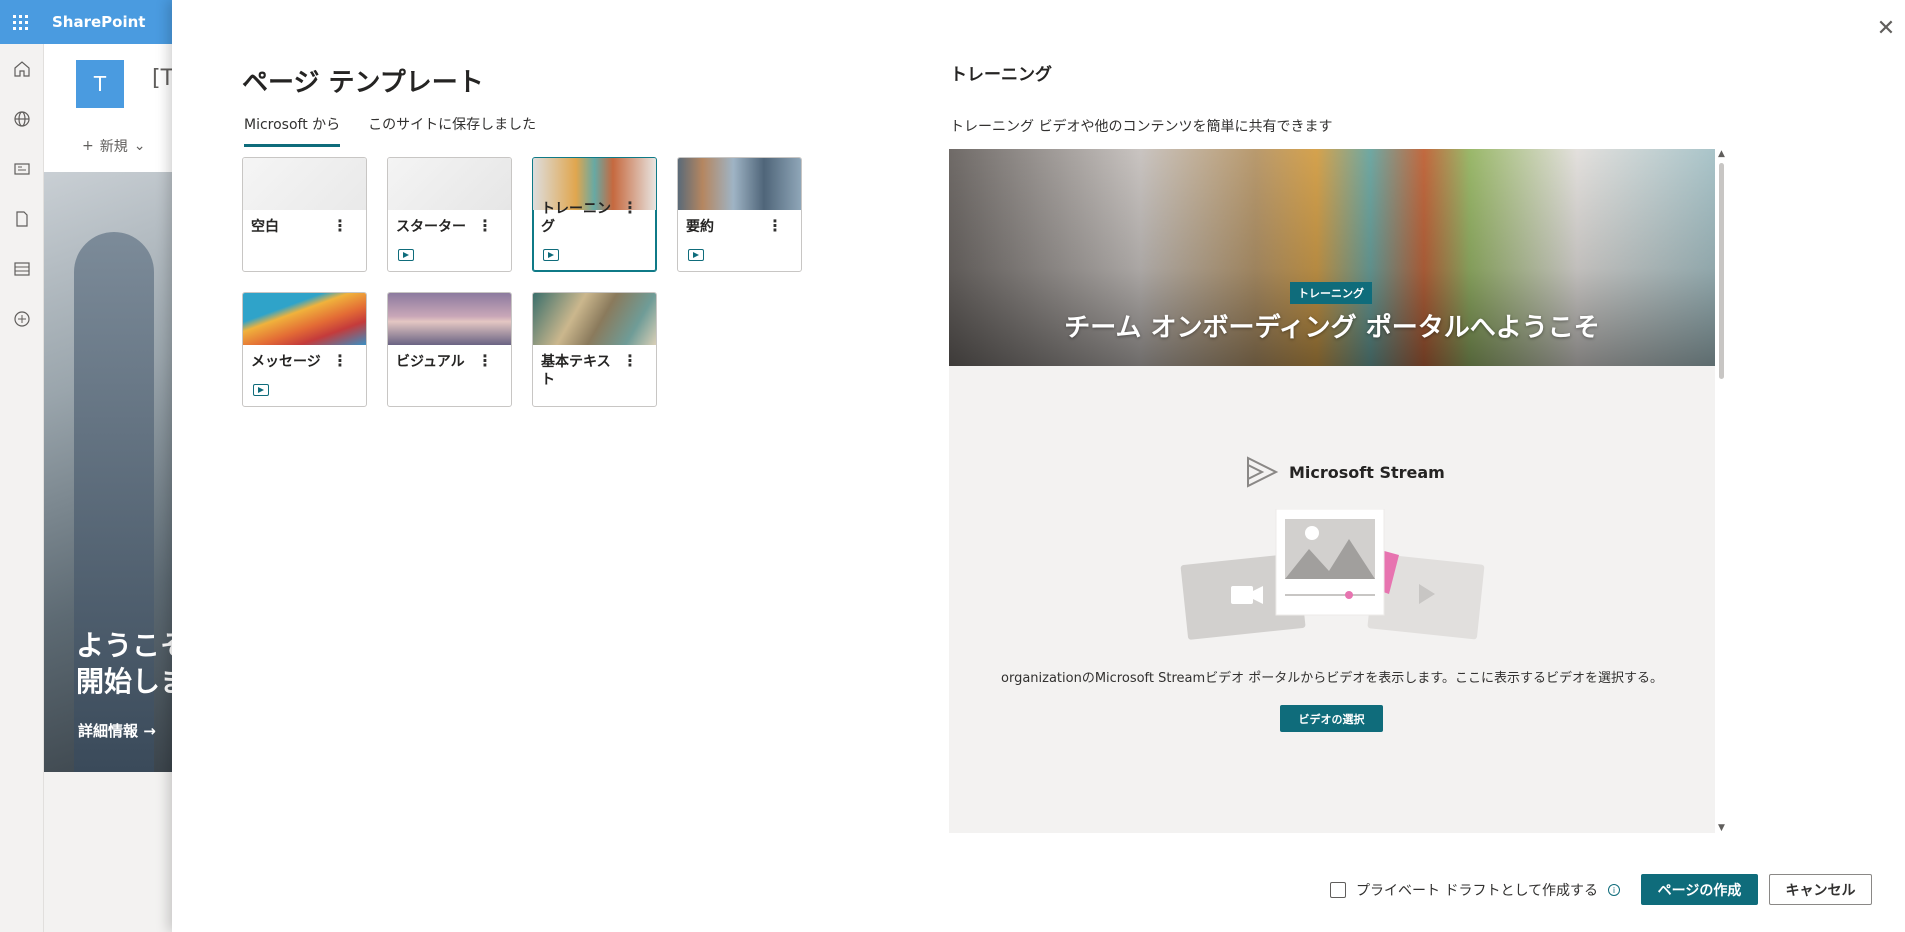 The width and height of the screenshot is (1905, 932). Describe the element at coordinates (304, 349) in the screenshot. I see `template-card-message: メッセージ ⋮` at that location.